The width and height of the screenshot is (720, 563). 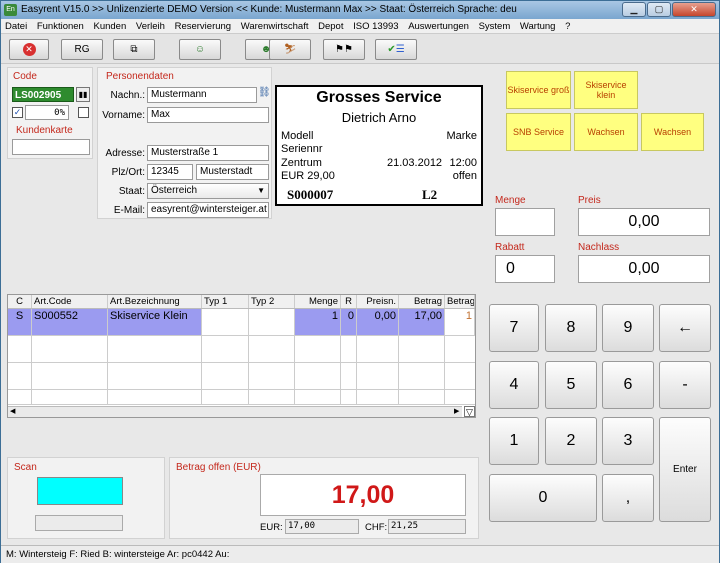 I want to click on betrag-offen-label: Betrag offen (EUR), so click(x=218, y=467).